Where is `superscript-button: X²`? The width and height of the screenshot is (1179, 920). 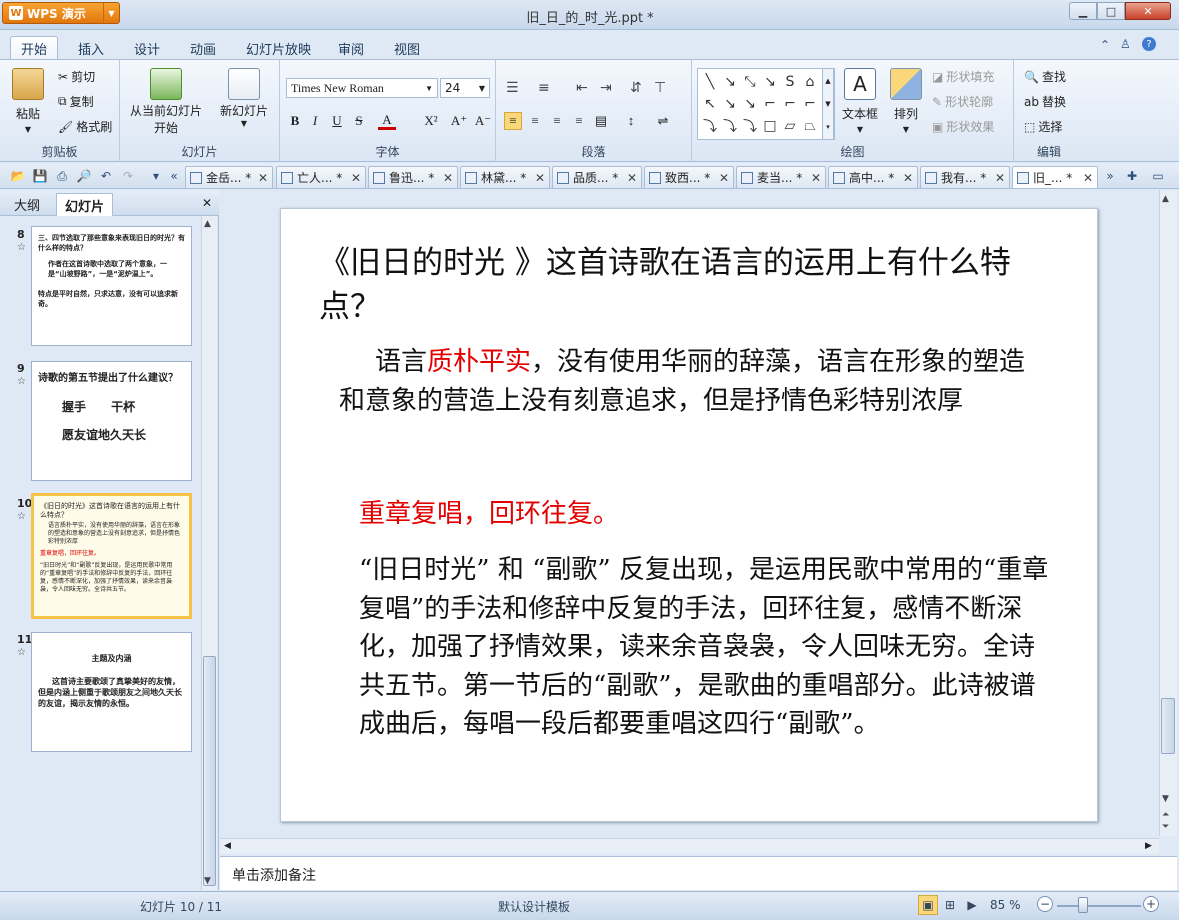 superscript-button: X² is located at coordinates (431, 121).